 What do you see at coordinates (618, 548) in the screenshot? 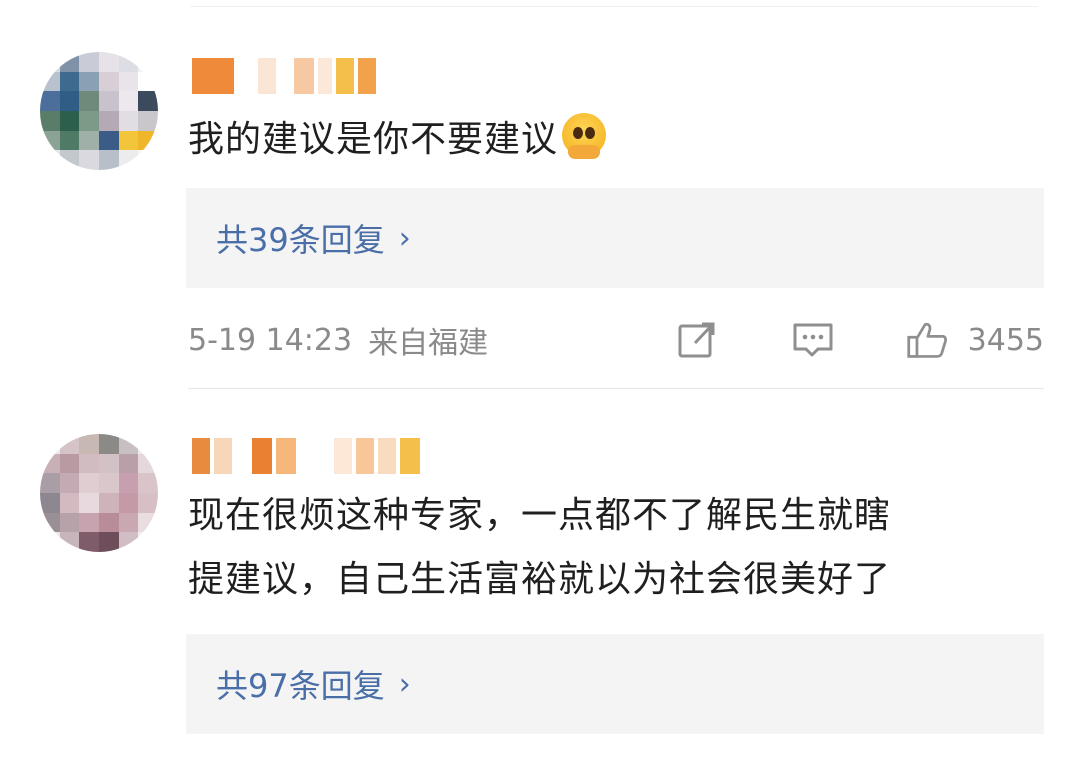
I see `comment-text: 现在很烦这种专家，一点都不了解民生就瞎 提建议，自己生活富裕就以为社会很美好了` at bounding box center [618, 548].